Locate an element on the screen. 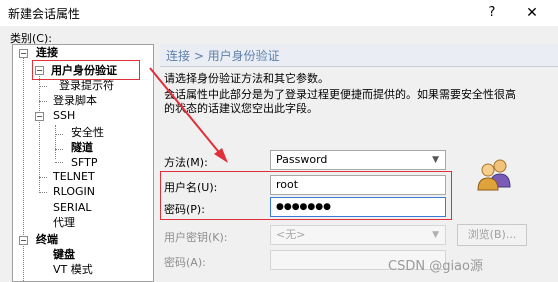 This screenshot has width=558, height=282. users-icon is located at coordinates (494, 175).